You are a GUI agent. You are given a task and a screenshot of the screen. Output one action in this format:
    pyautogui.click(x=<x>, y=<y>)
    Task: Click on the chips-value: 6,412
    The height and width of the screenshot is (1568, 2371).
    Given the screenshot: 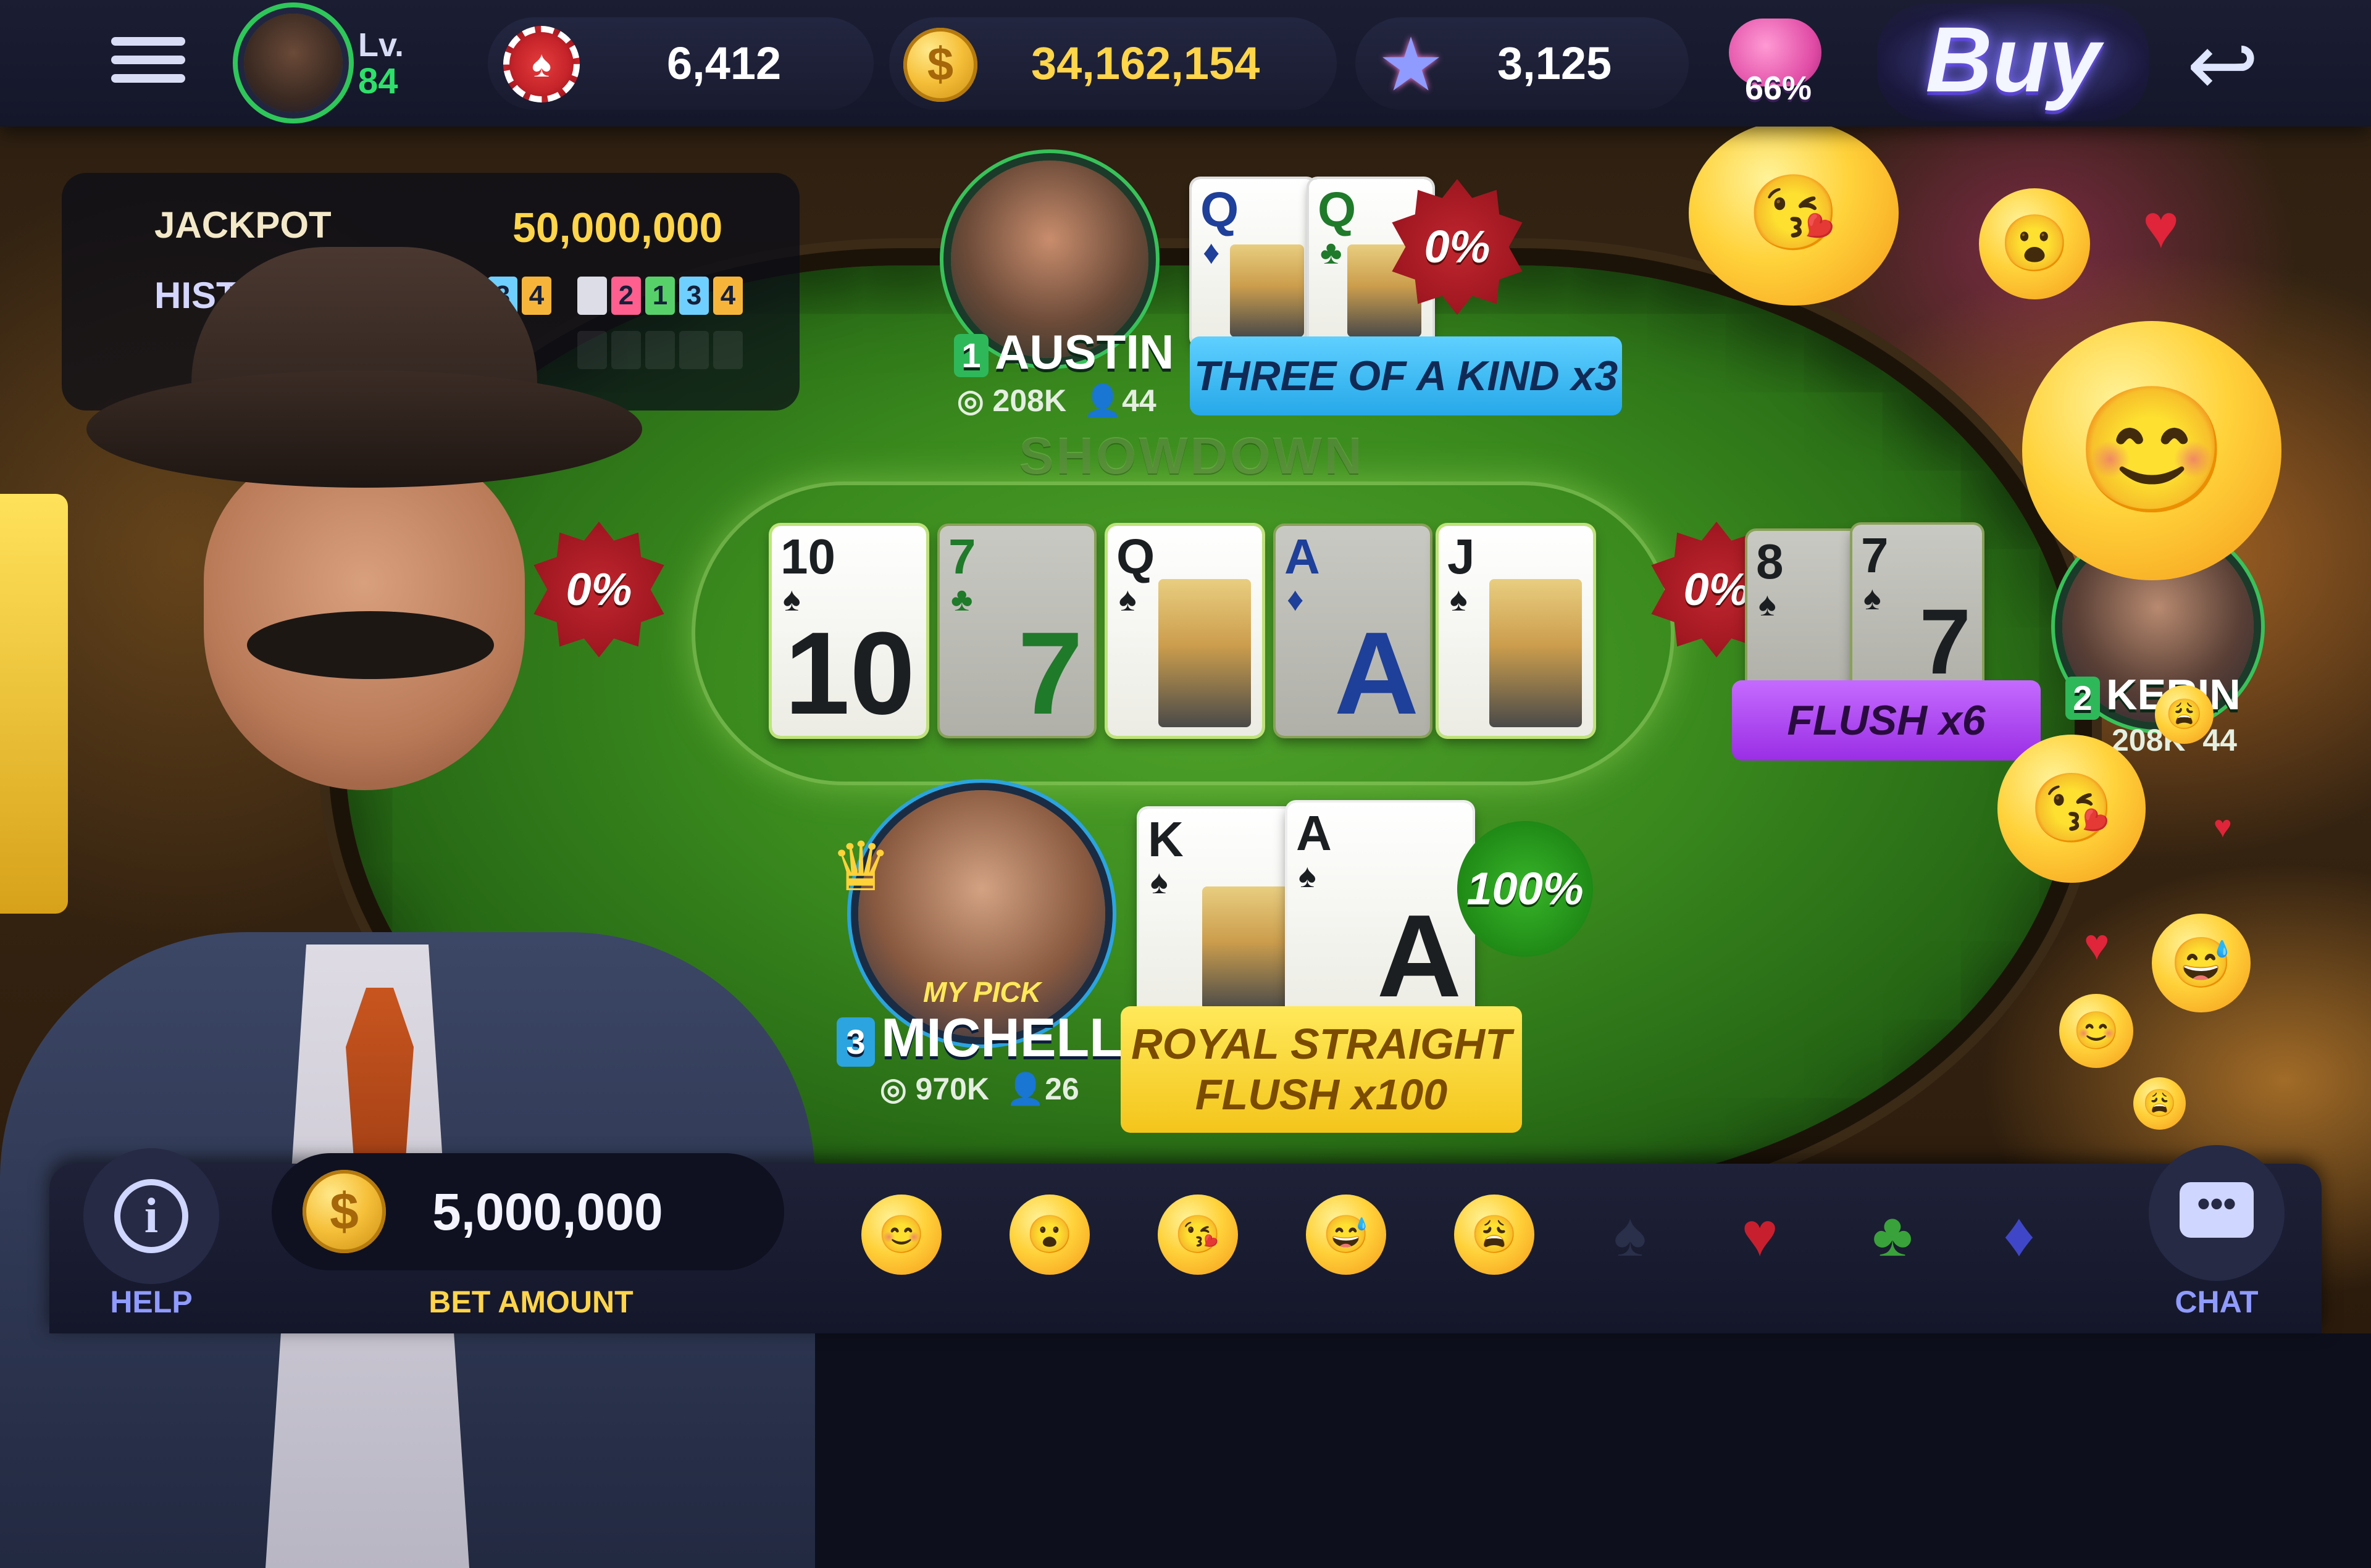 What is the action you would take?
    pyautogui.click(x=724, y=63)
    